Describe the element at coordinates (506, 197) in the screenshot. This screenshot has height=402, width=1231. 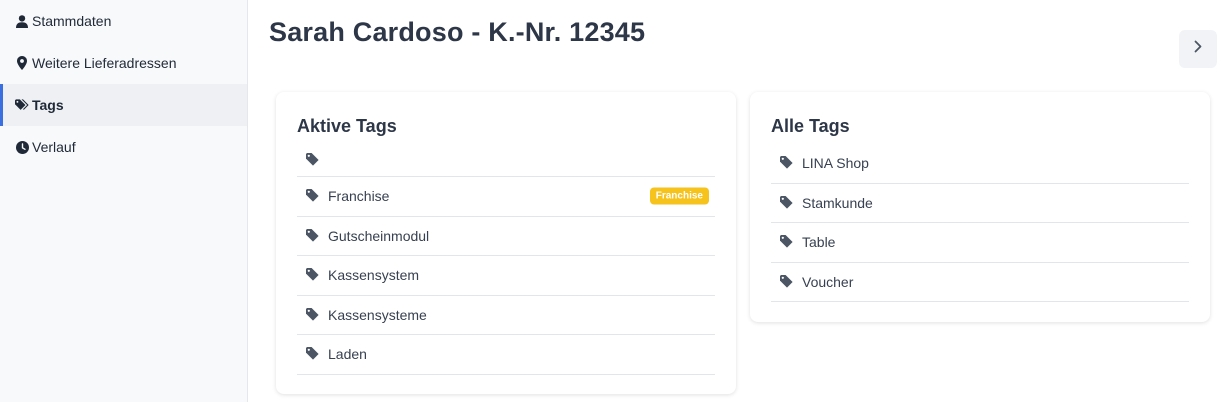
I see `list-item: Franchise Franchise` at that location.